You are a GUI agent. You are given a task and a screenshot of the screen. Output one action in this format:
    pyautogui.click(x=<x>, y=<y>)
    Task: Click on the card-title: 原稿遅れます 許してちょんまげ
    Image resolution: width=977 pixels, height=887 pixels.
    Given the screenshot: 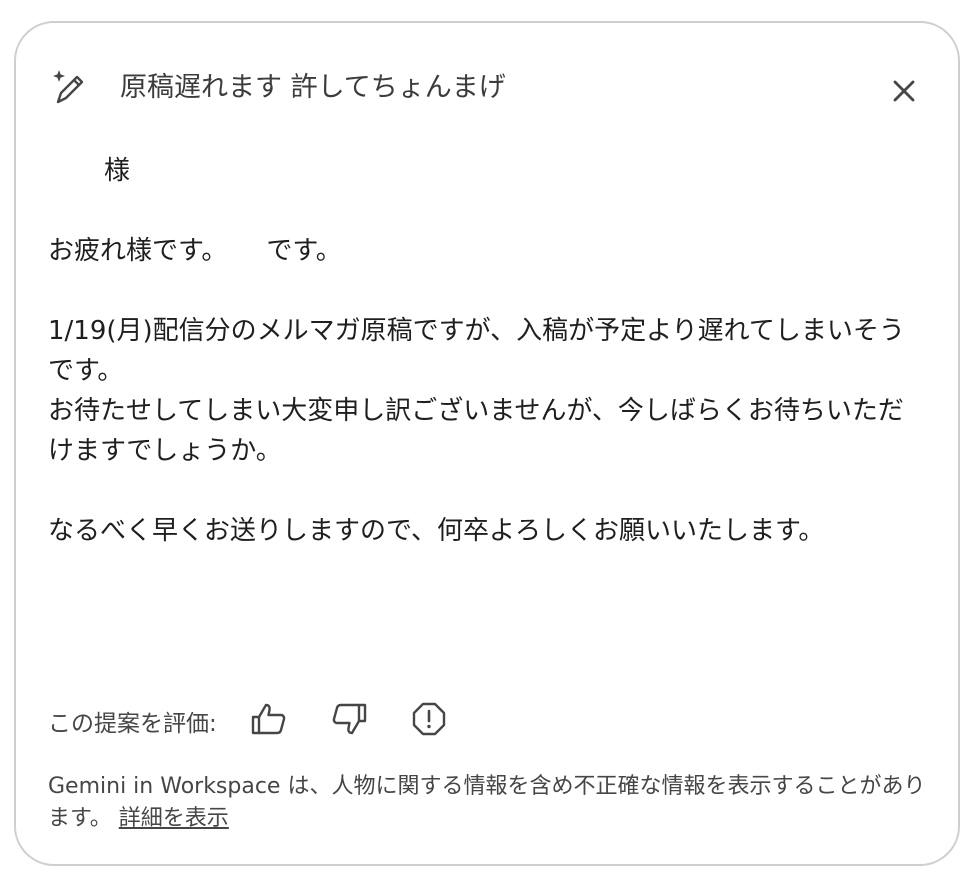 What is the action you would take?
    pyautogui.click(x=313, y=87)
    